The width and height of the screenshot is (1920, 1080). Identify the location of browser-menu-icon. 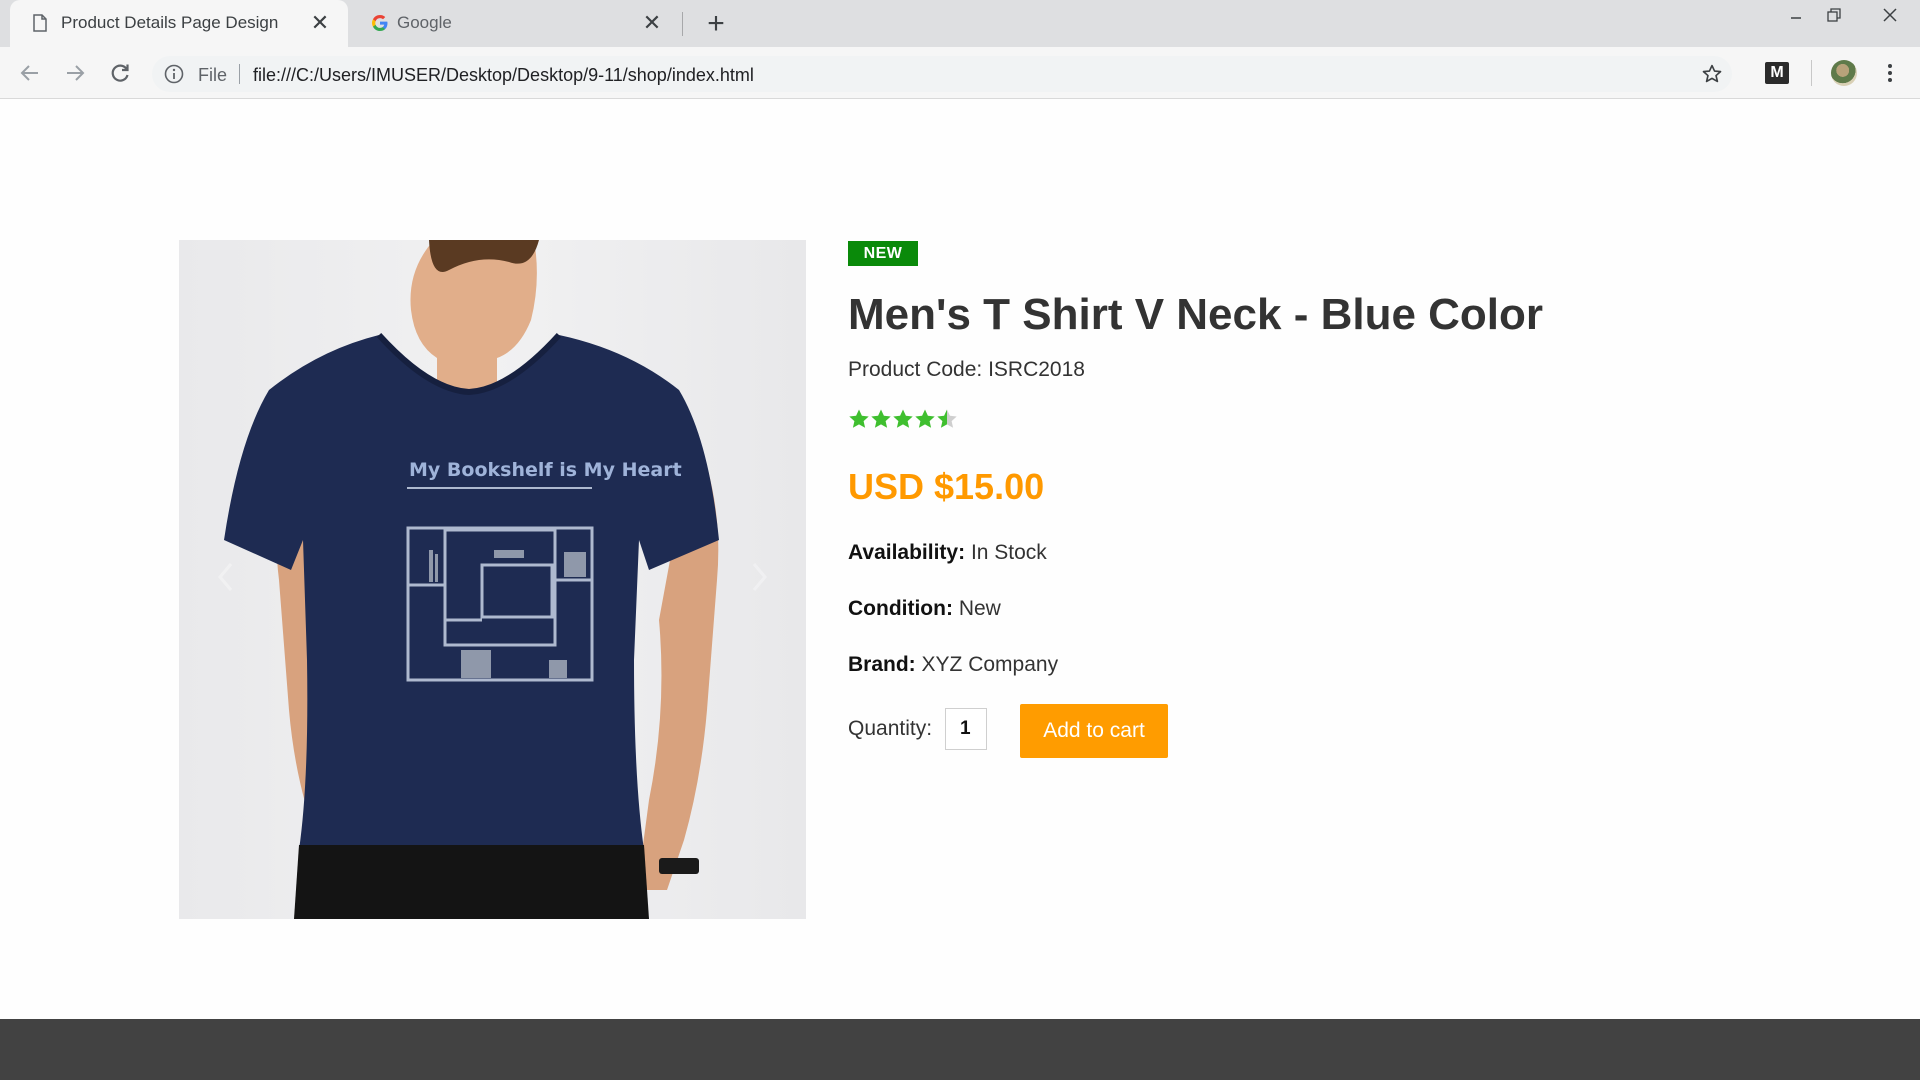
(1890, 73).